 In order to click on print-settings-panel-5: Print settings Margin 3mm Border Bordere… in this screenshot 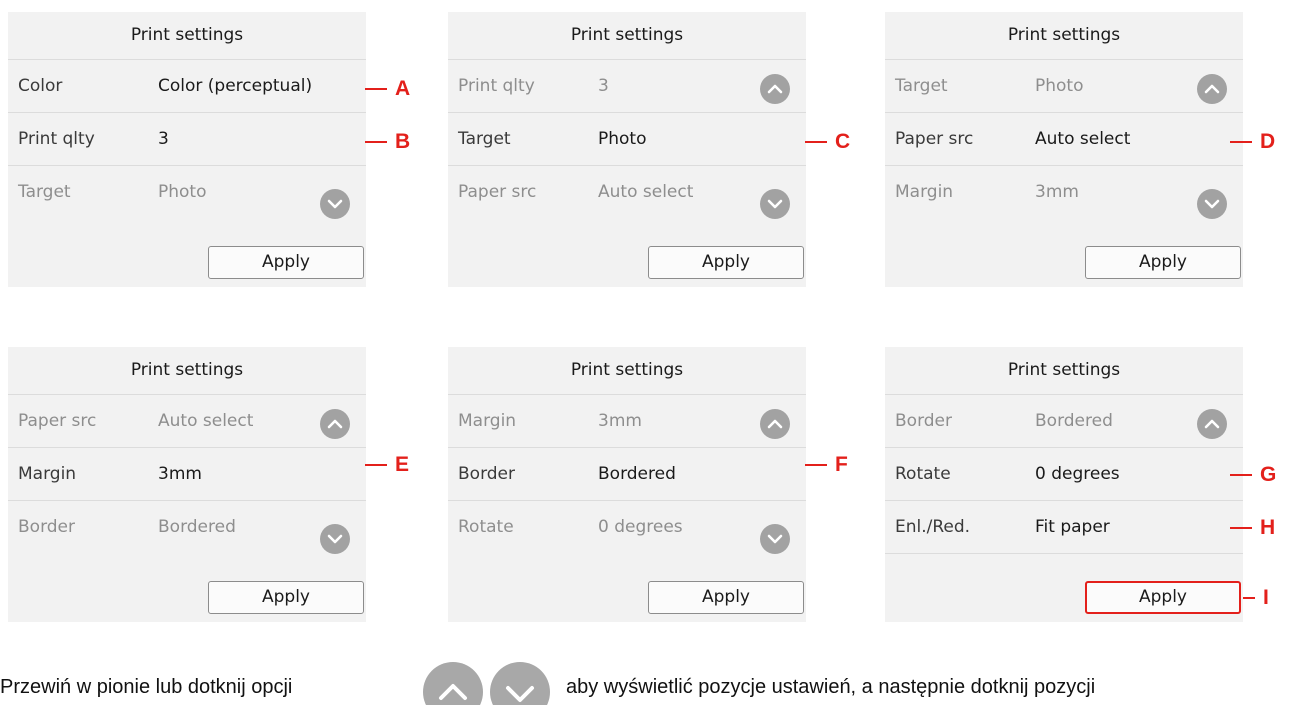, I will do `click(627, 484)`.